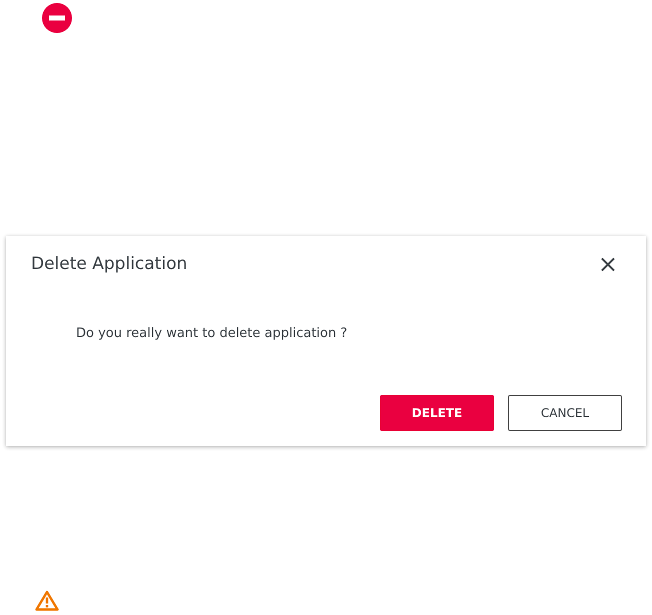  I want to click on confirmation-message: Do you really want to delete application ?, so click(212, 333).